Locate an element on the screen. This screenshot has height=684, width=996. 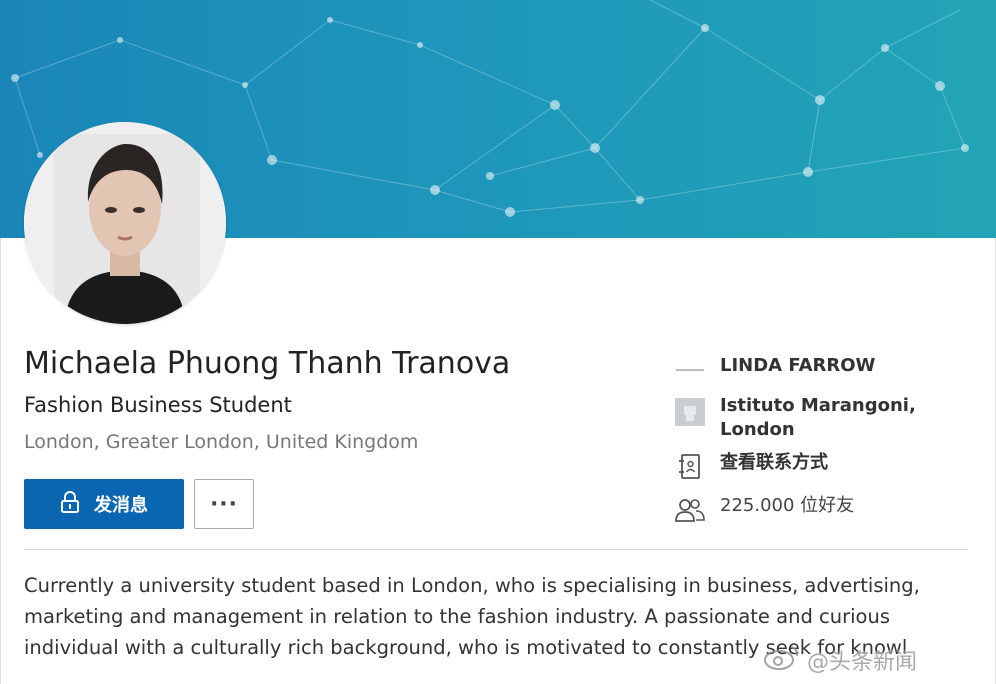
watermark: @头条新闻 is located at coordinates (840, 660).